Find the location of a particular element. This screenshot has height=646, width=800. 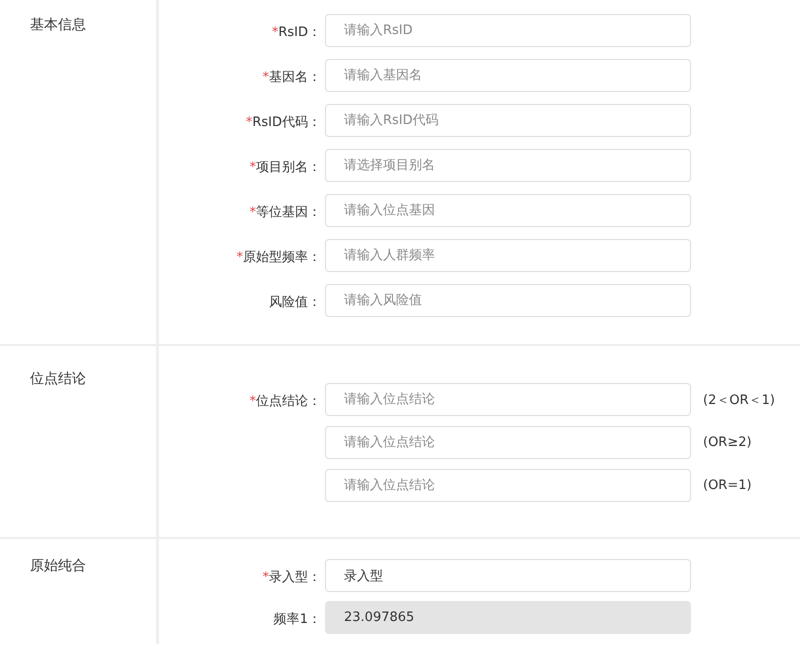

range-note: (OR≥2) is located at coordinates (727, 442).